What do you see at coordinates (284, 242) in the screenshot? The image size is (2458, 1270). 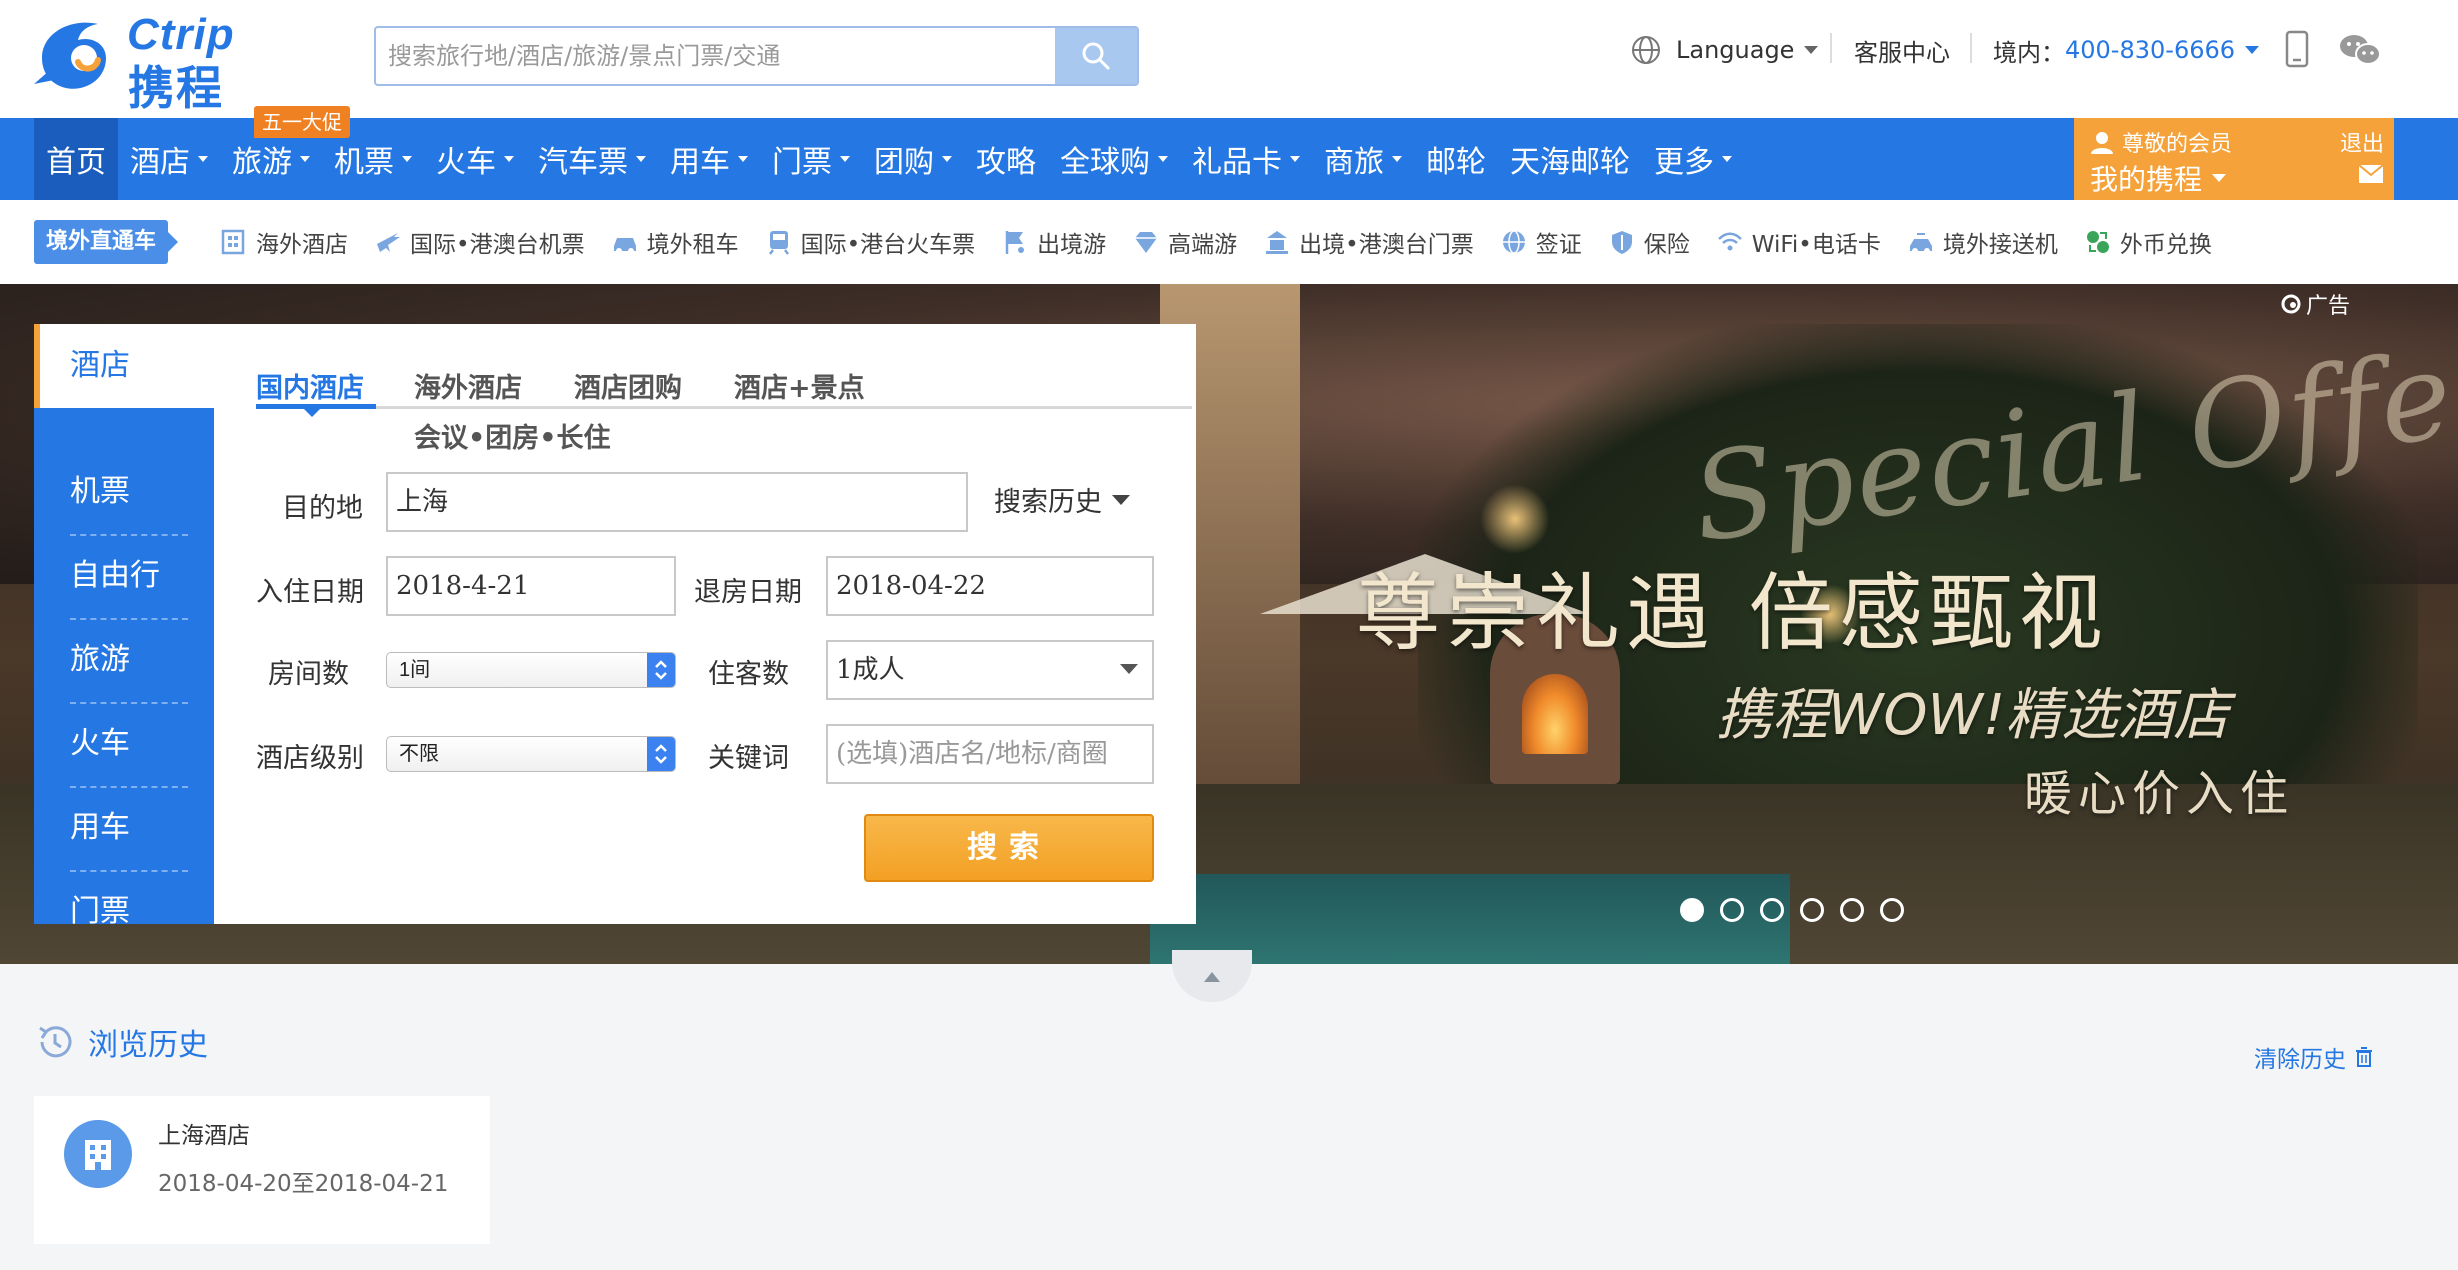 I see `overseas-link-0: 海外酒店` at bounding box center [284, 242].